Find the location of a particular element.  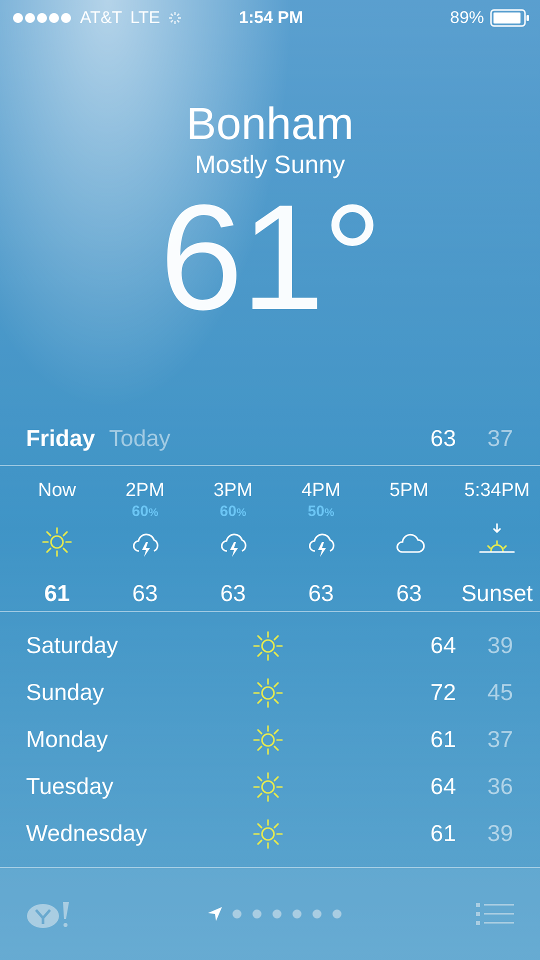

day-name: Friday is located at coordinates (61, 438).